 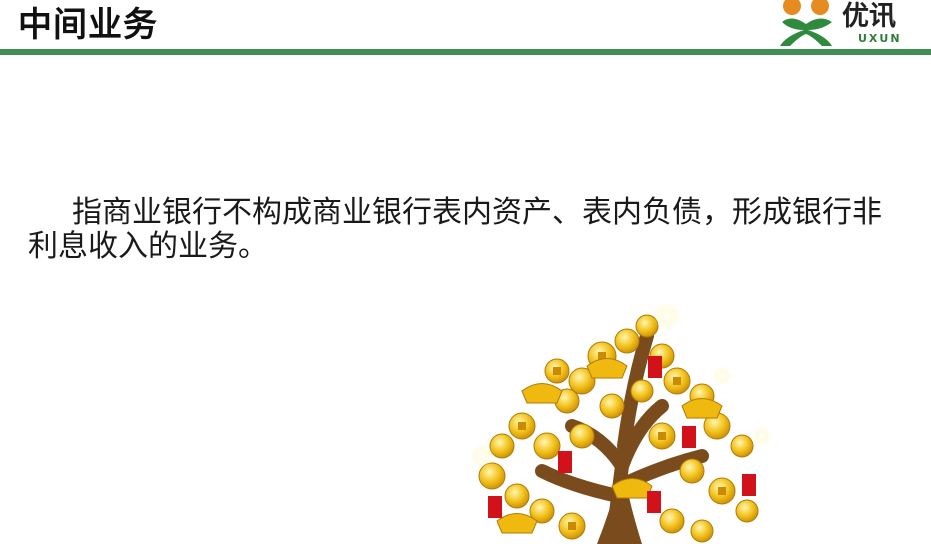 What do you see at coordinates (455, 229) in the screenshot?
I see `definition-paragraph: 指商业银行不构成商业银行表内资产、表内负债，形成银行非利息收入的业务。` at bounding box center [455, 229].